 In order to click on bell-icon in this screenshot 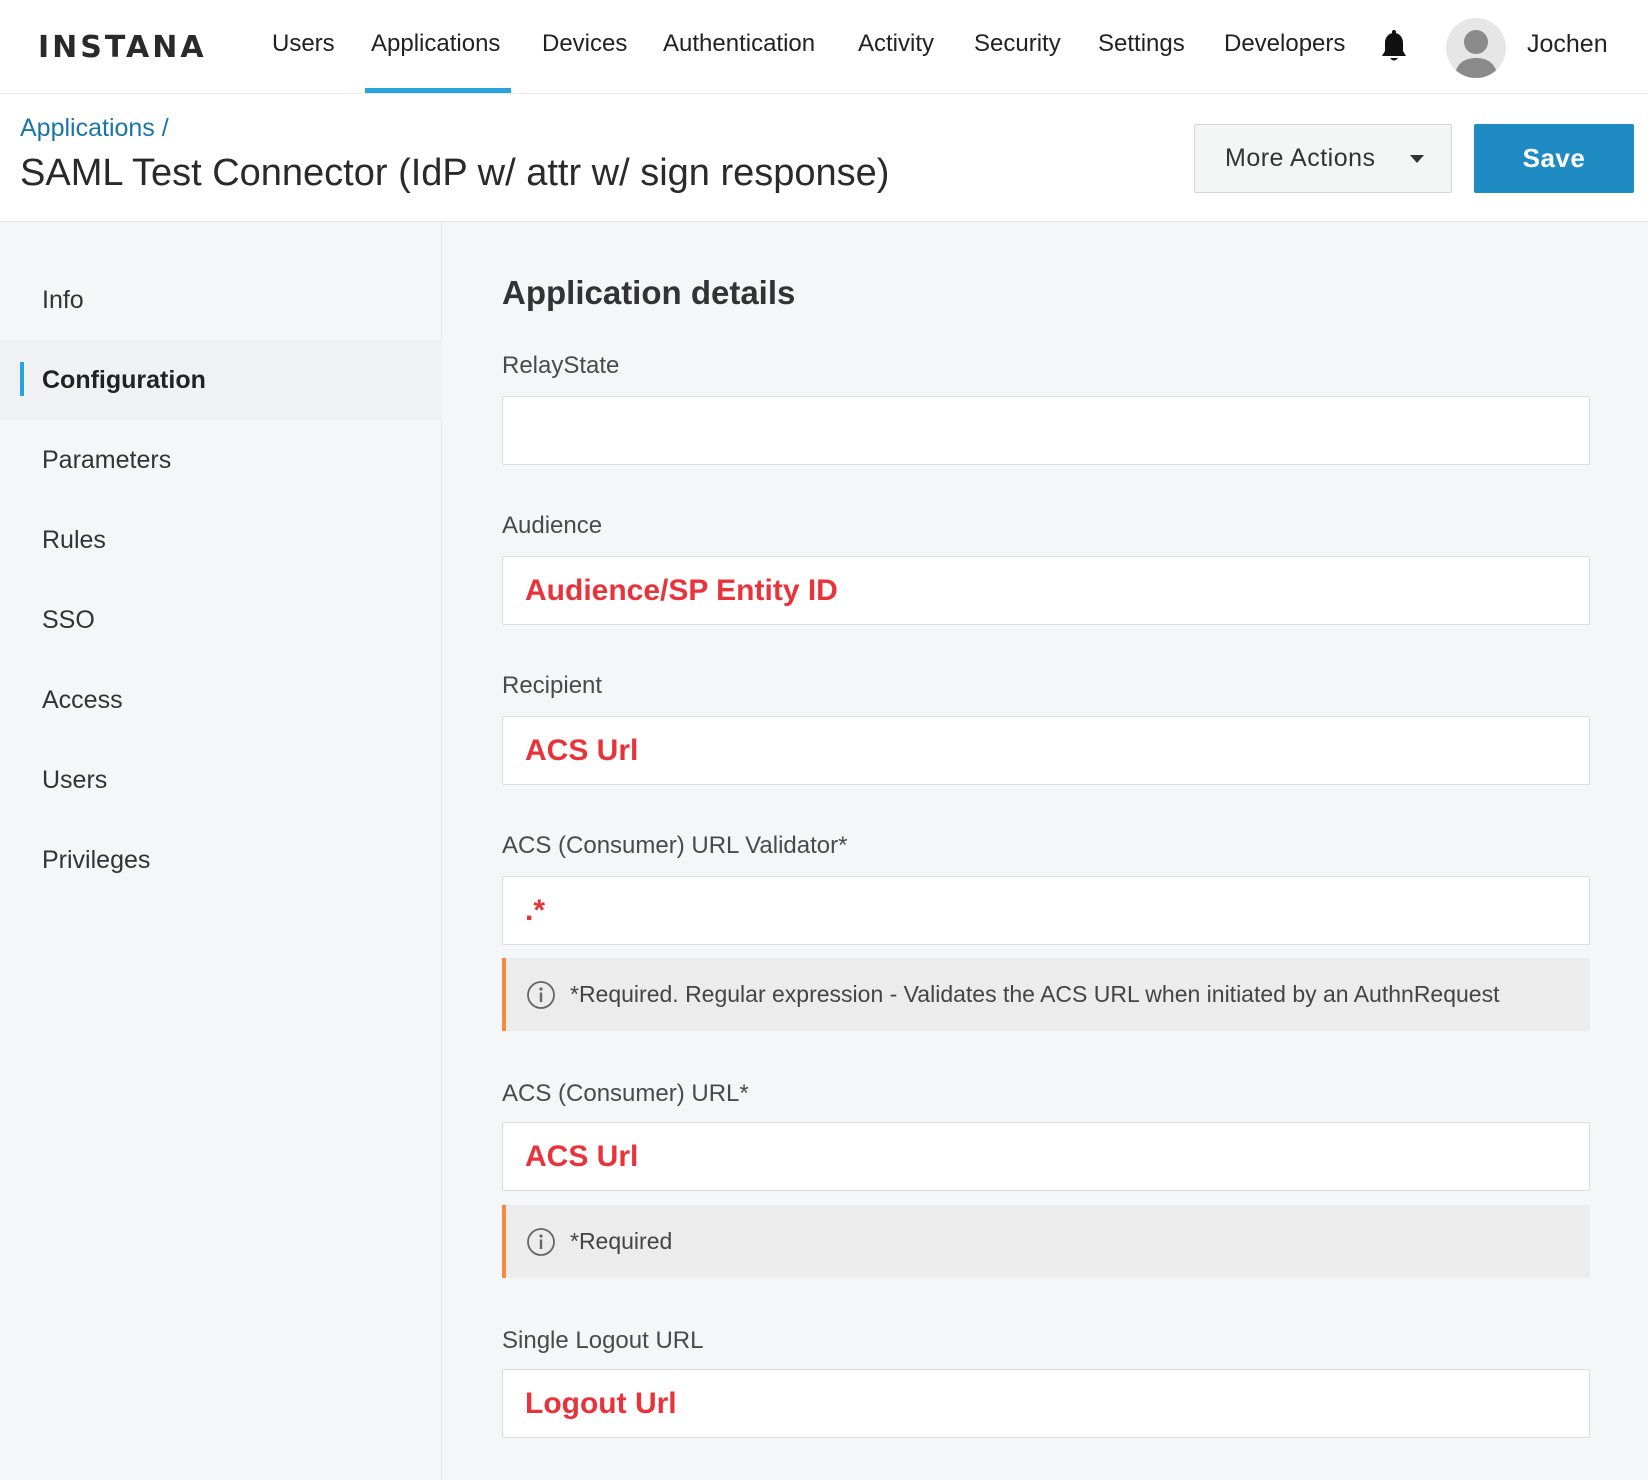, I will do `click(1394, 47)`.